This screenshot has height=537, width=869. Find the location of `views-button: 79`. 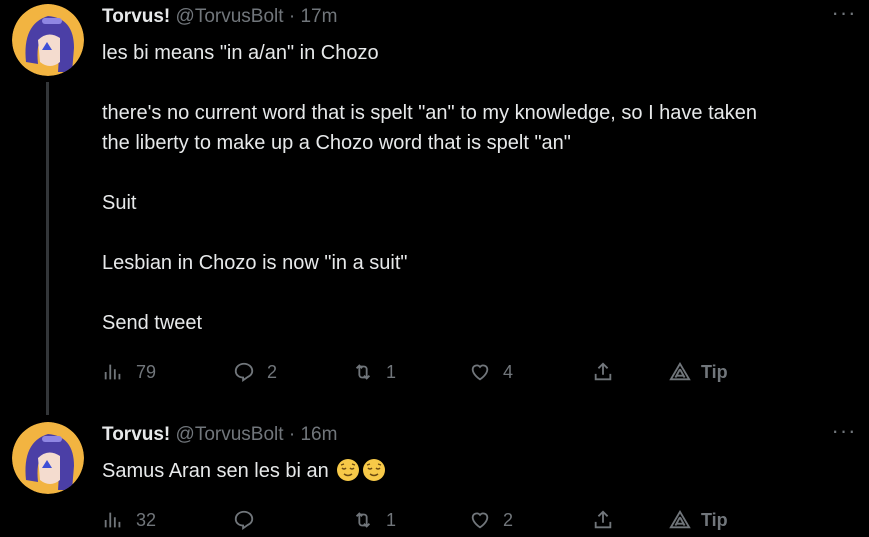

views-button: 79 is located at coordinates (129, 372).